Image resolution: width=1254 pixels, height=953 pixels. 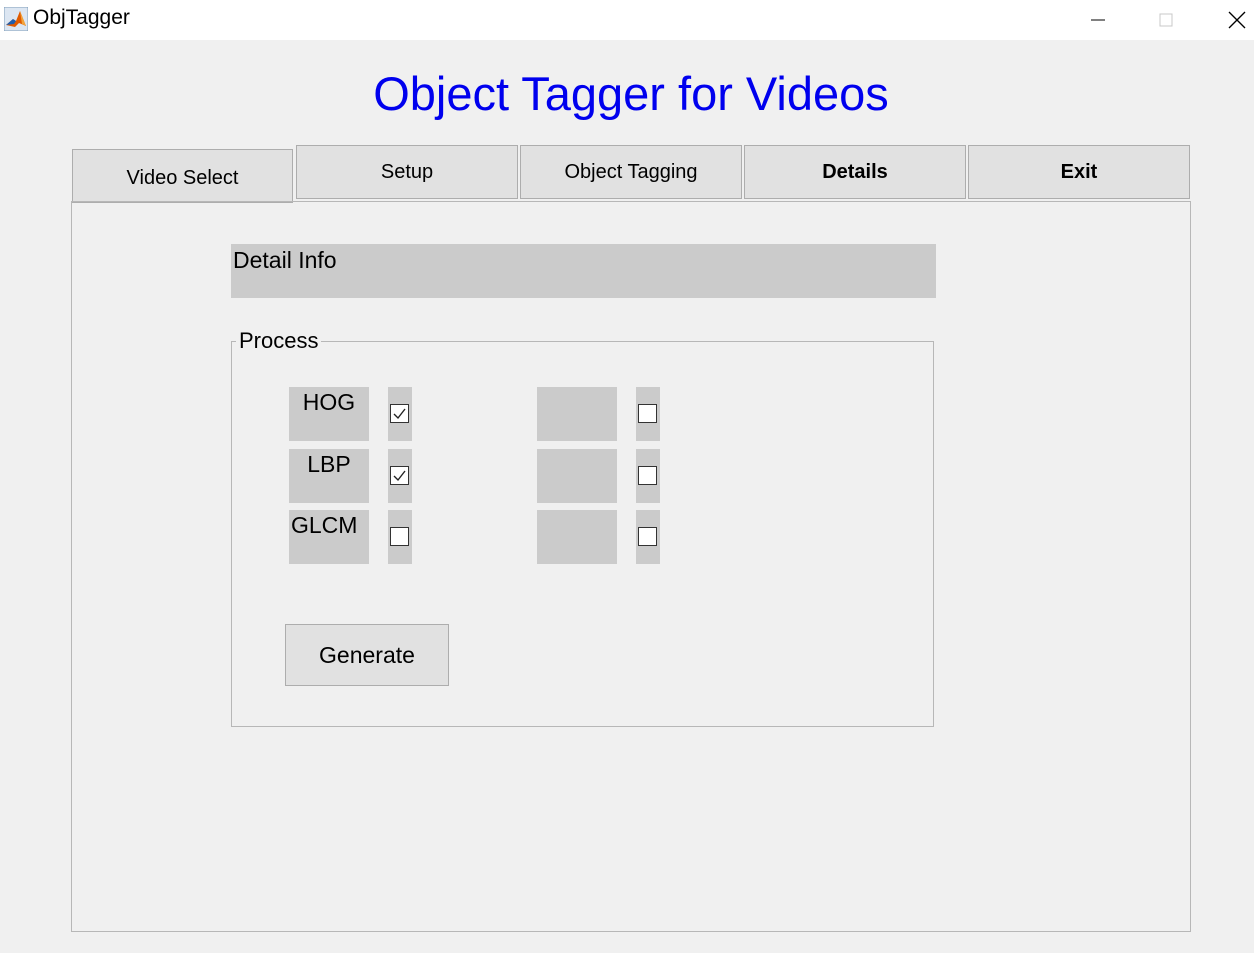 What do you see at coordinates (631, 93) in the screenshot?
I see `page-heading: Object Tagger for Videos` at bounding box center [631, 93].